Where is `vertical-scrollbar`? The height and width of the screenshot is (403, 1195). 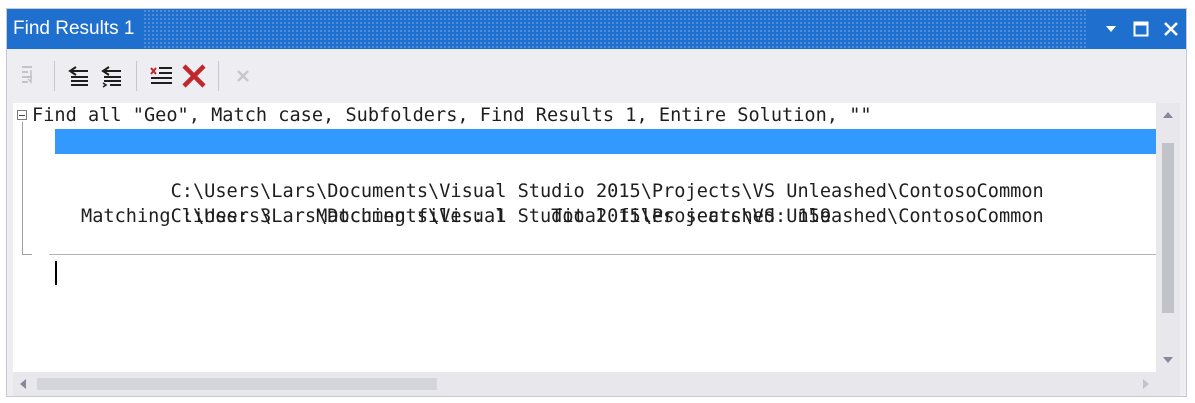
vertical-scrollbar is located at coordinates (1168, 237).